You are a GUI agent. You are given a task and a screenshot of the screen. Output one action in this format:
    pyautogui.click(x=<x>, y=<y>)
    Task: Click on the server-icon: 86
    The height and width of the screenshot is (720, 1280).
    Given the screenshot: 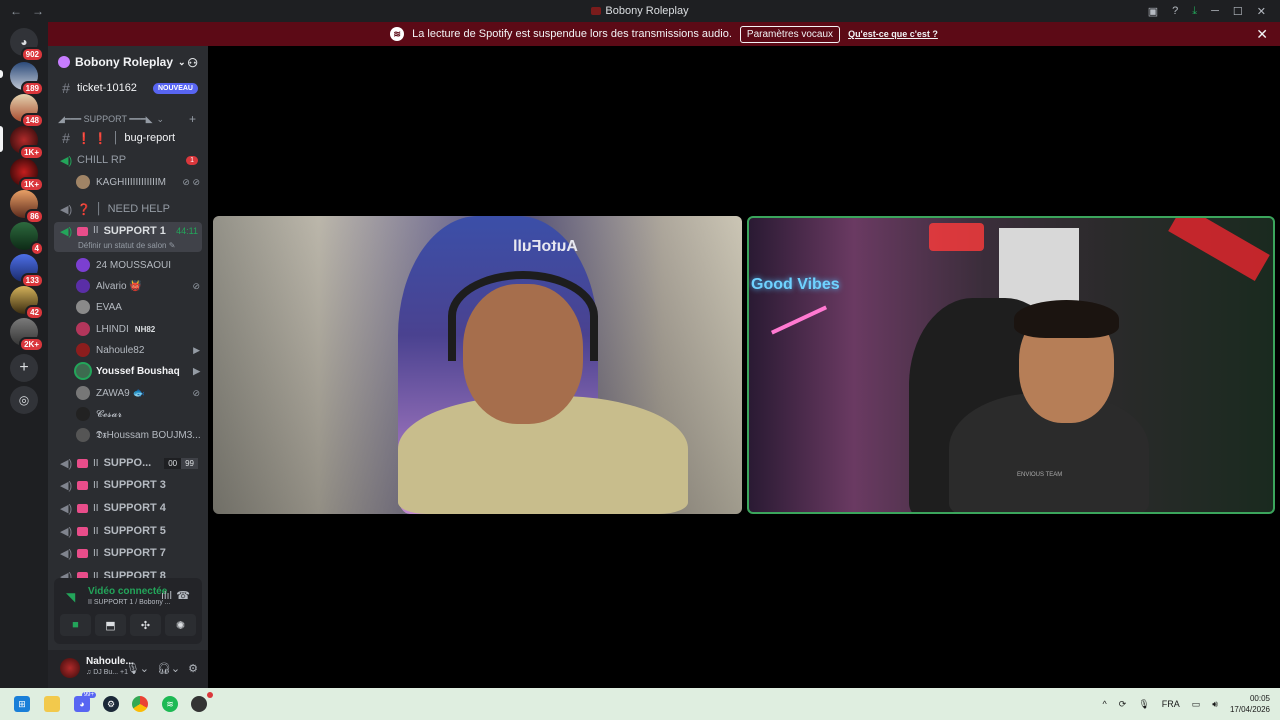 What is the action you would take?
    pyautogui.click(x=27, y=207)
    